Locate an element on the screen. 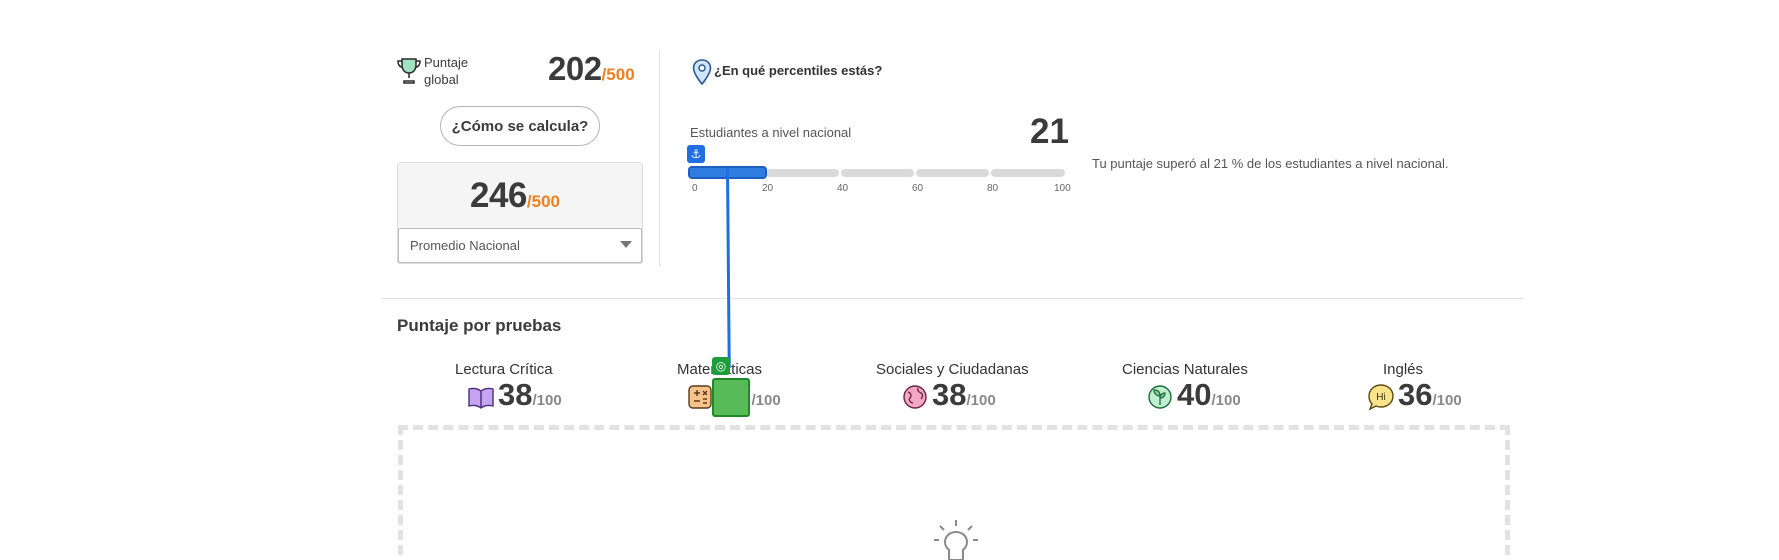  chevron-down-icon is located at coordinates (626, 244).